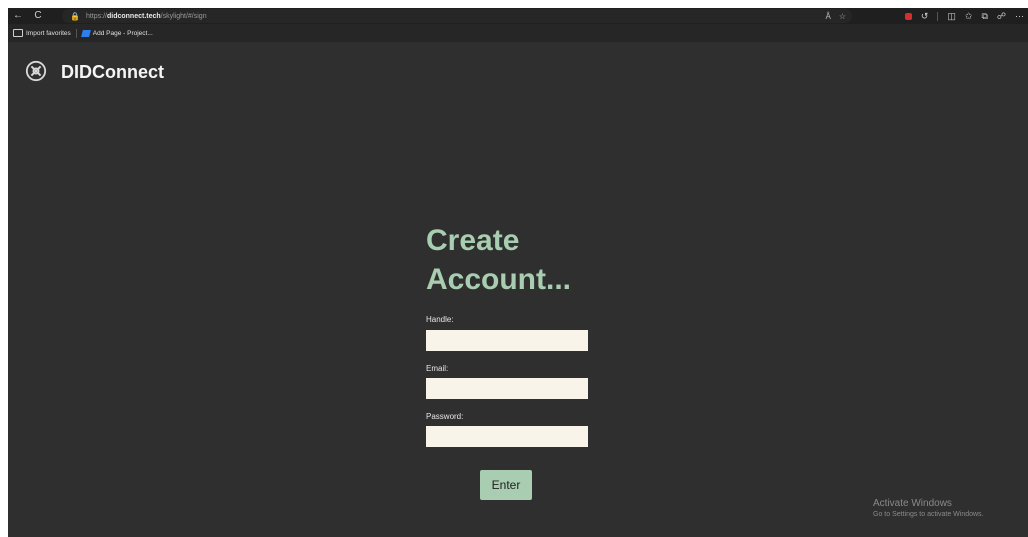 The image size is (1028, 537). I want to click on toolbar-divider, so click(938, 16).